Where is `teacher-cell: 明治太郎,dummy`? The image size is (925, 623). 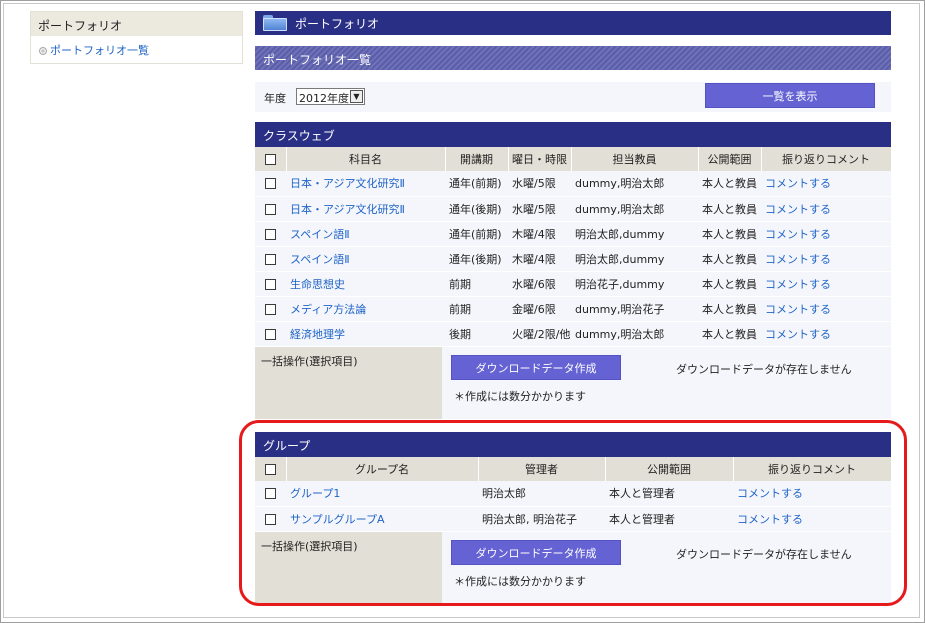
teacher-cell: 明治太郎,dummy is located at coordinates (634, 234).